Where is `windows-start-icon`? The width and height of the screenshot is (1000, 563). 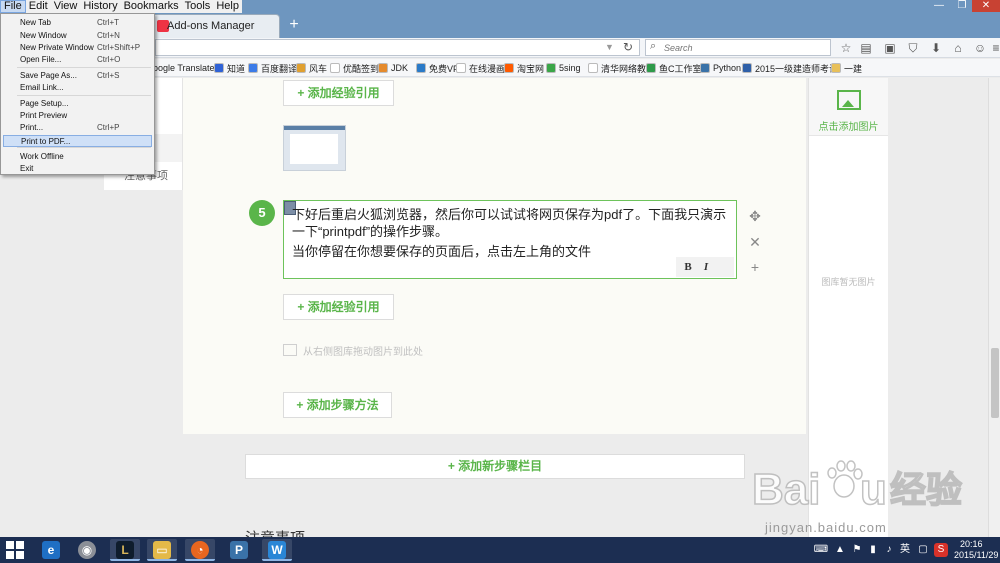 windows-start-icon is located at coordinates (15, 550).